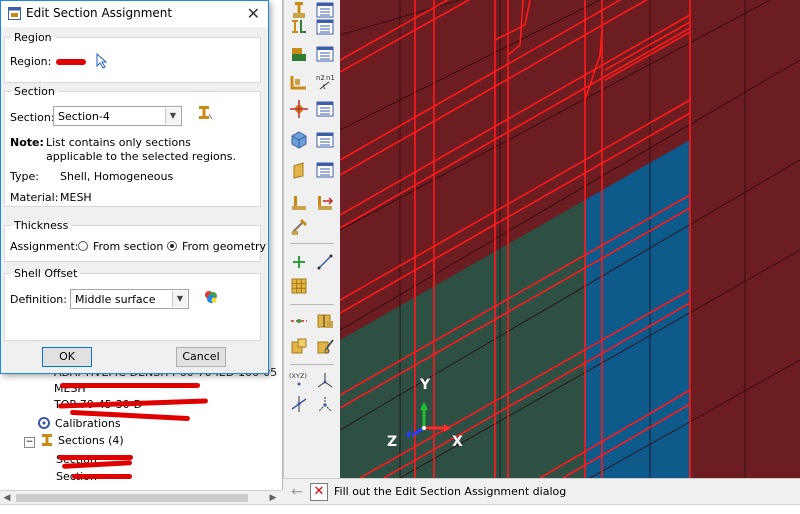  Describe the element at coordinates (27, 142) in the screenshot. I see `note-label: Note:` at that location.